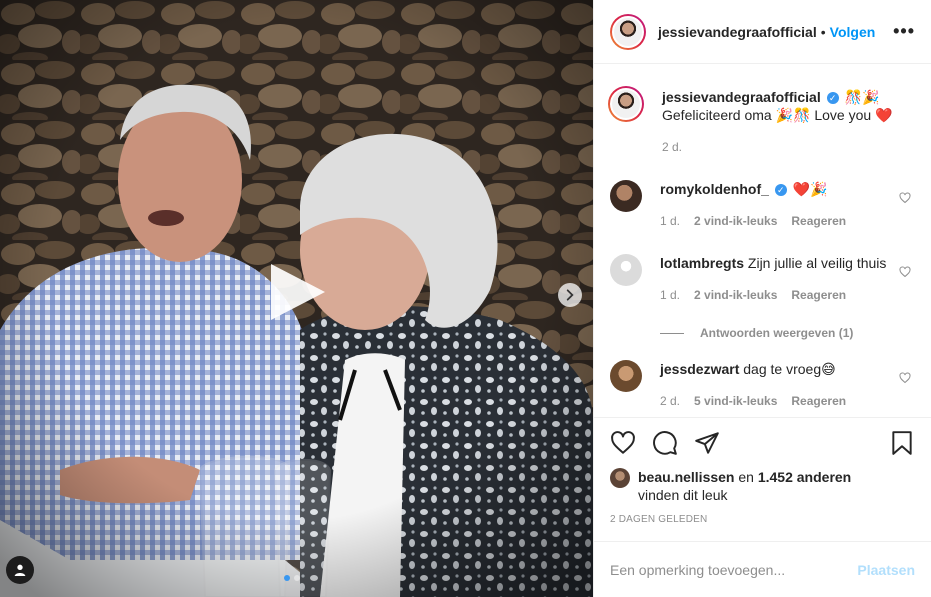 Image resolution: width=931 pixels, height=597 pixels. I want to click on comment-likes: 5 vind-ik-leuks, so click(735, 401).